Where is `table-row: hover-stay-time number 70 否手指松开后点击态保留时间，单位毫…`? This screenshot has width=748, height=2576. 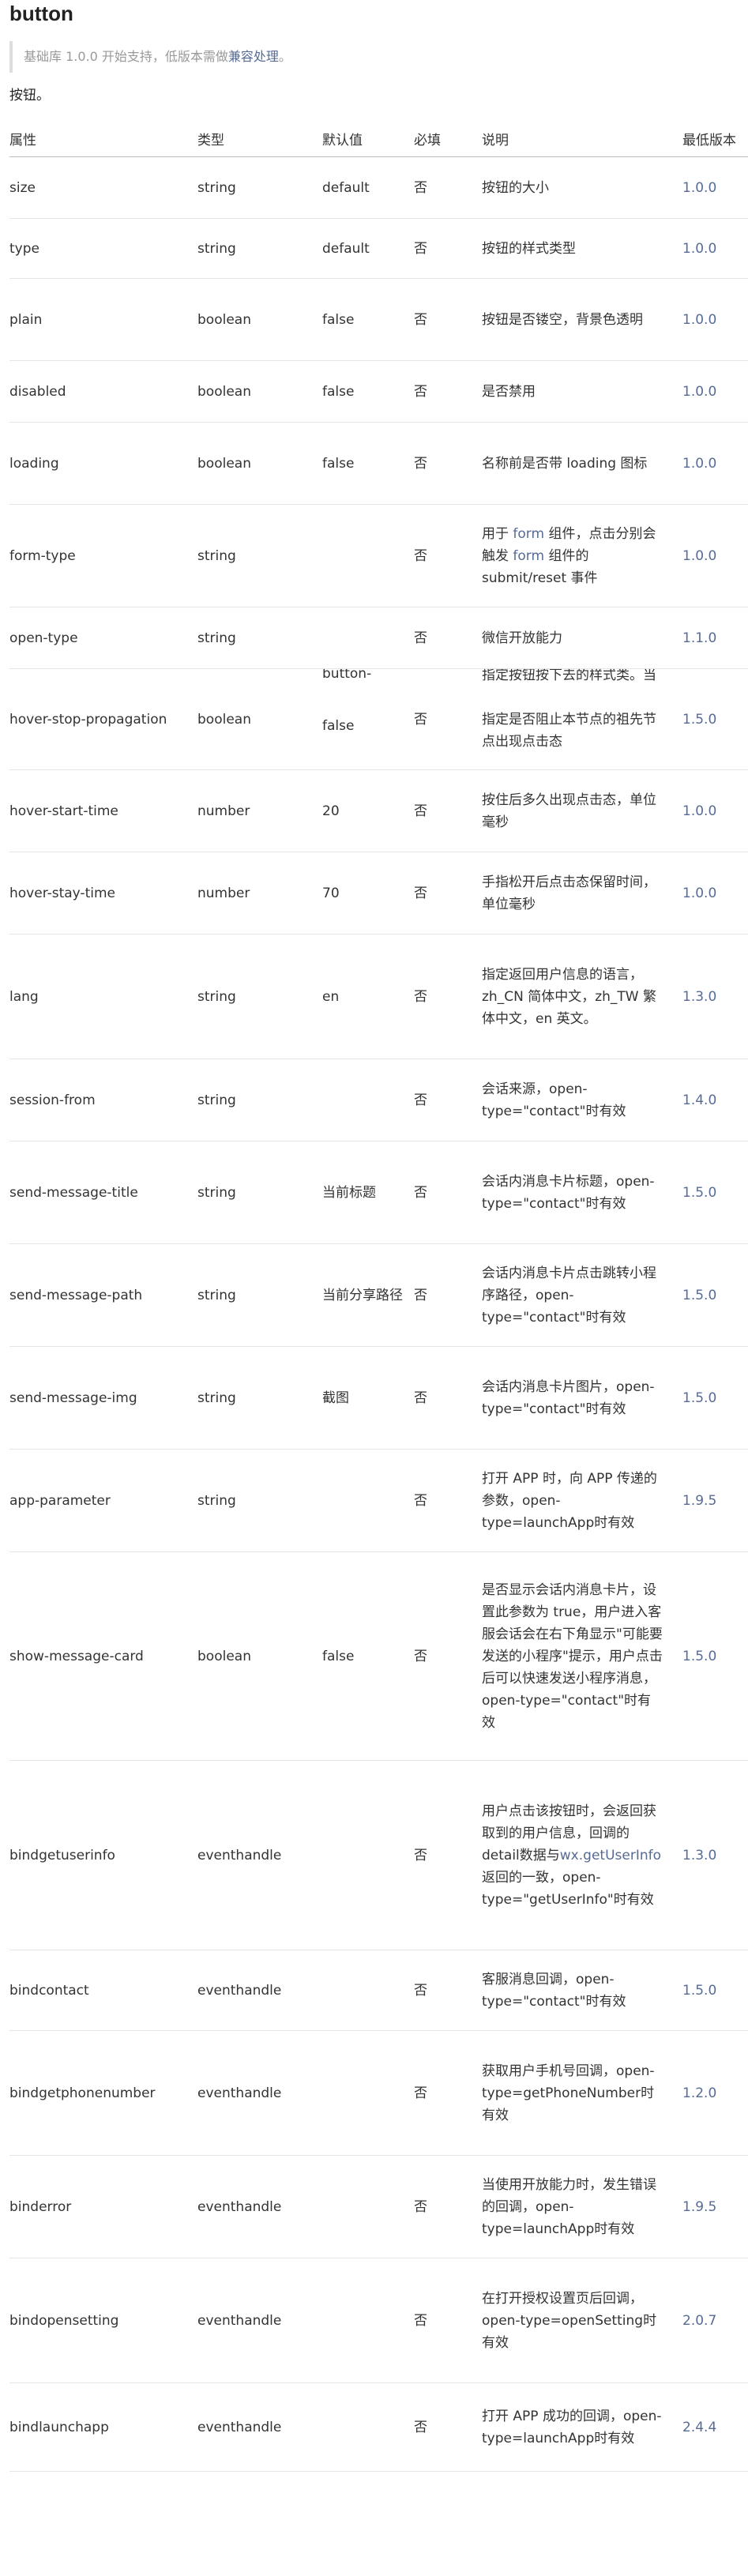
table-row: hover-stay-time number 70 否手指松开后点击态保留时间，单位毫… is located at coordinates (379, 894).